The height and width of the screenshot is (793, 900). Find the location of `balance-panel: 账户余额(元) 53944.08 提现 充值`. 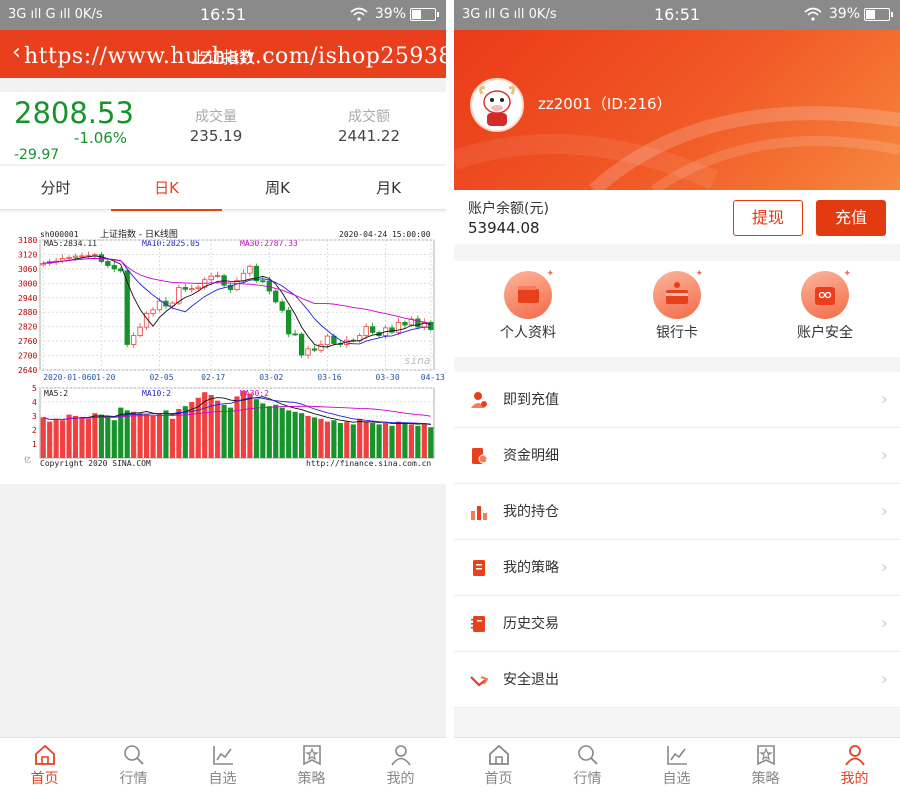

balance-panel: 账户余额(元) 53944.08 提现 充值 is located at coordinates (677, 217).